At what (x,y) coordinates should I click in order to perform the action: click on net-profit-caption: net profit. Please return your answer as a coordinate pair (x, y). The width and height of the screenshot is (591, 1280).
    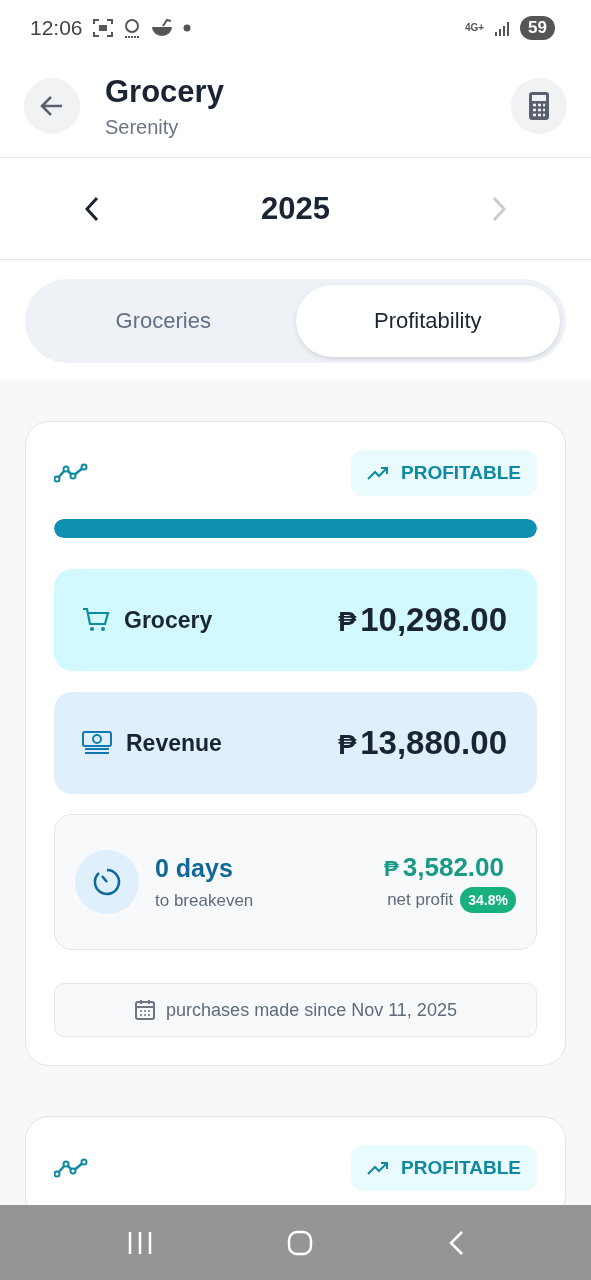
    Looking at the image, I should click on (420, 899).